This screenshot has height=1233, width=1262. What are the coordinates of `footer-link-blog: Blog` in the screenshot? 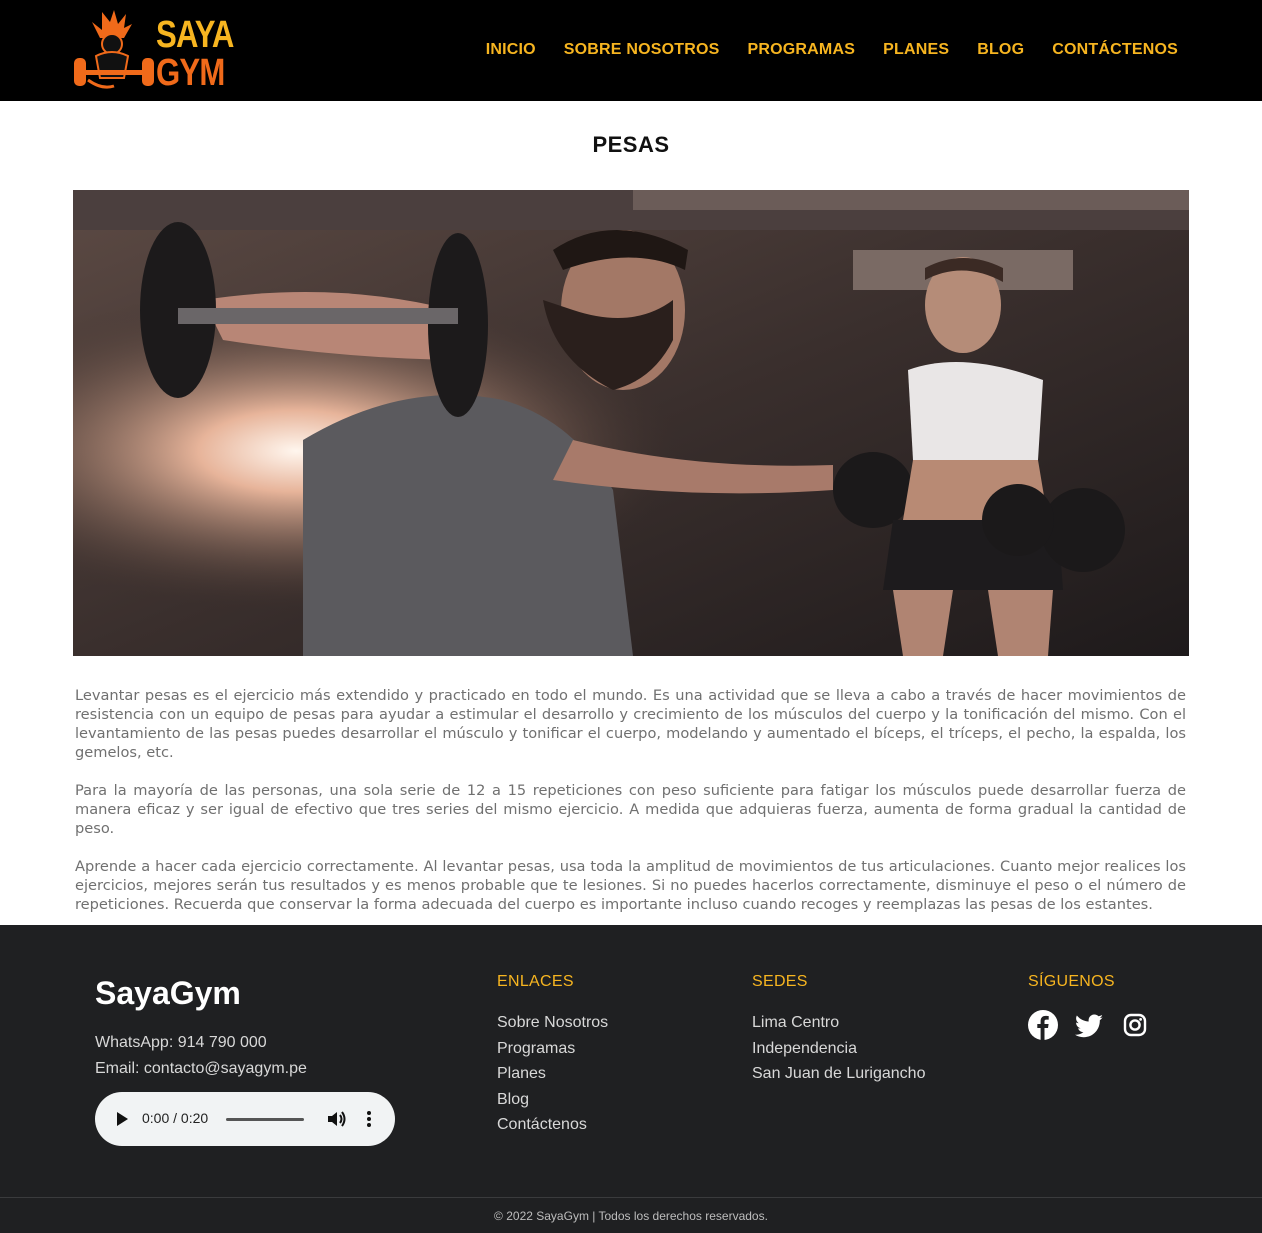 It's located at (552, 1104).